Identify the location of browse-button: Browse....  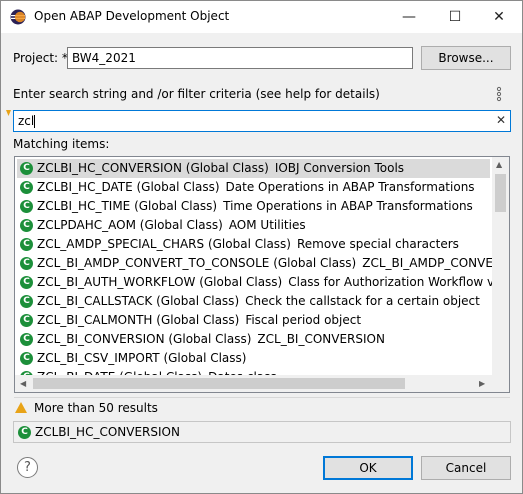
(466, 58).